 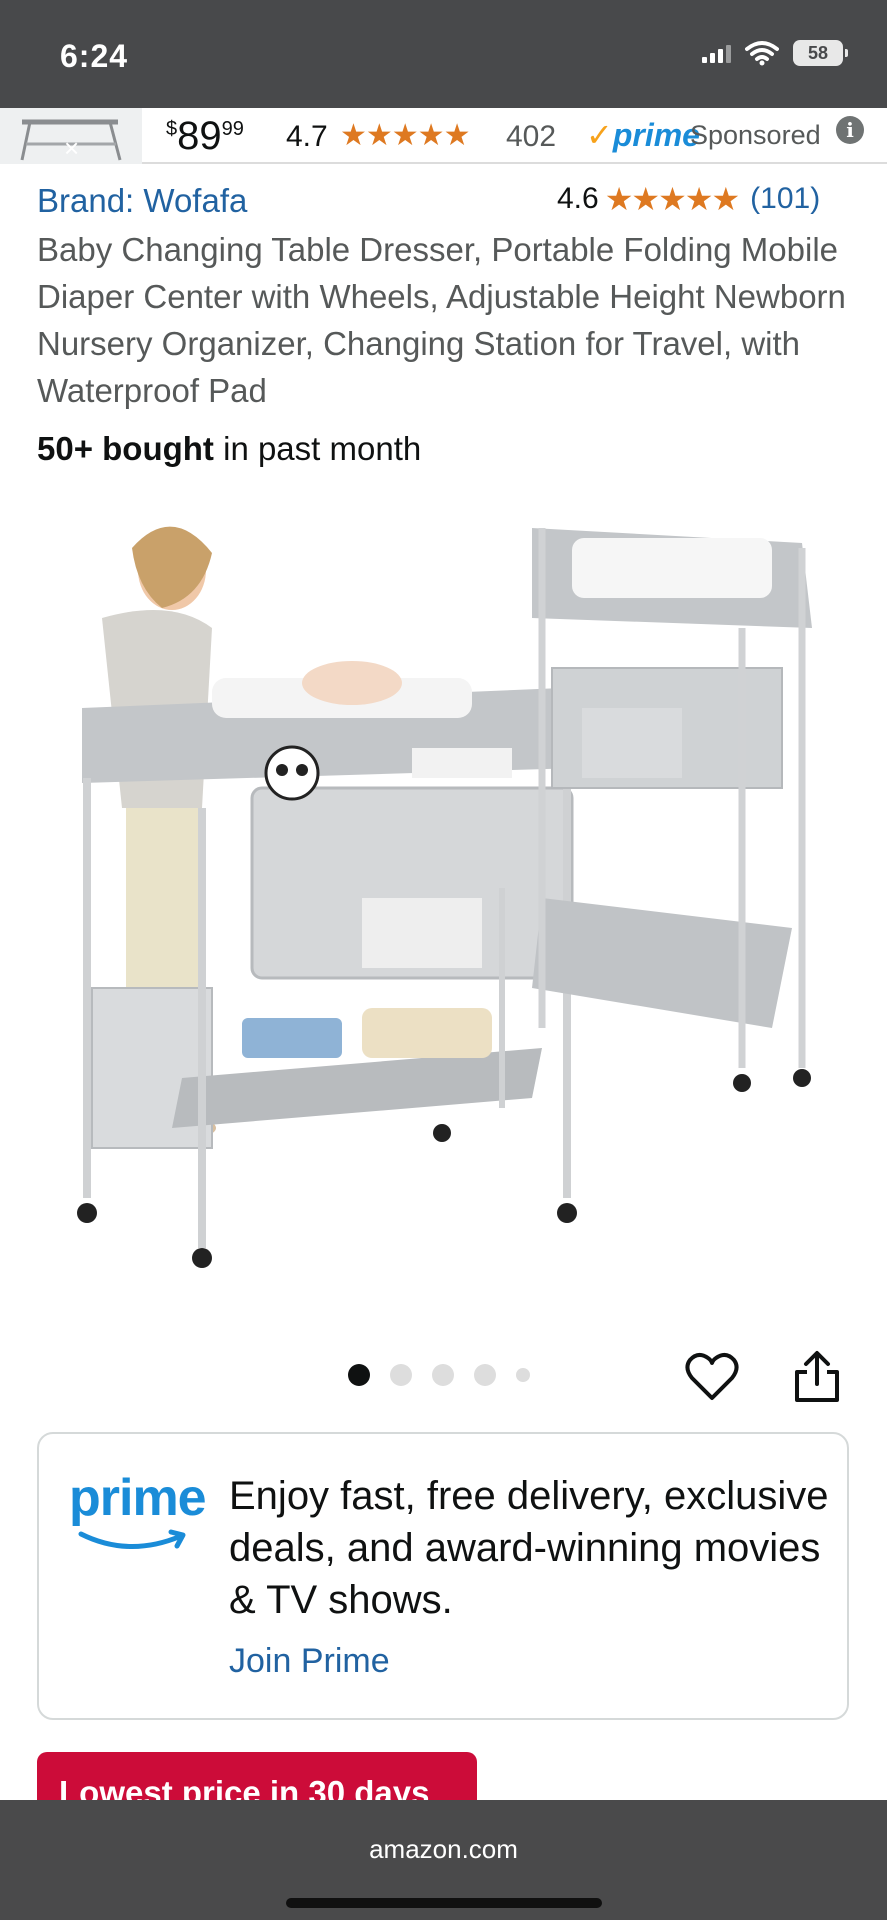 I want to click on wifi-icon, so click(x=762, y=53).